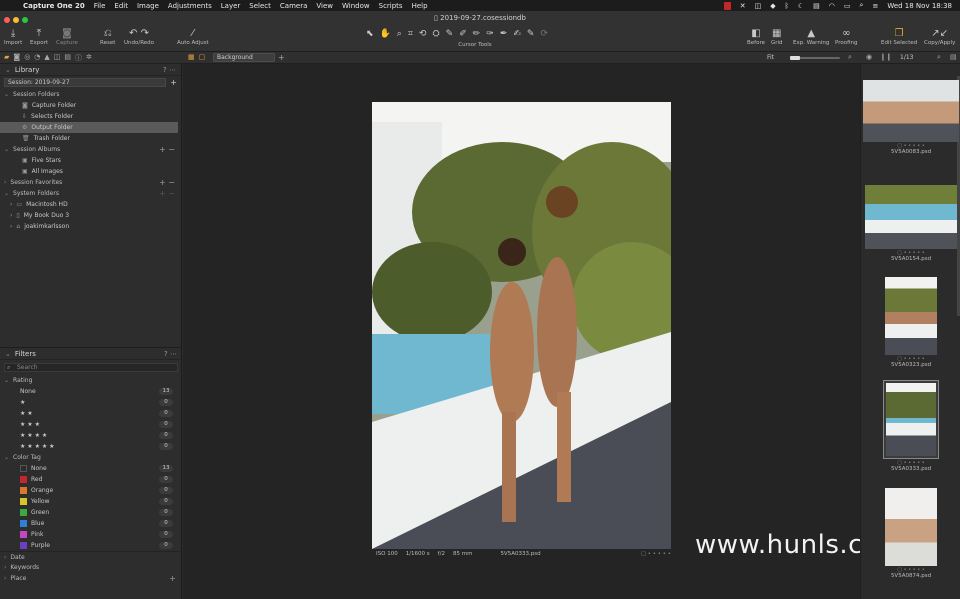  Describe the element at coordinates (190, 6) in the screenshot. I see `menu-adjustments: Adjustments` at that location.